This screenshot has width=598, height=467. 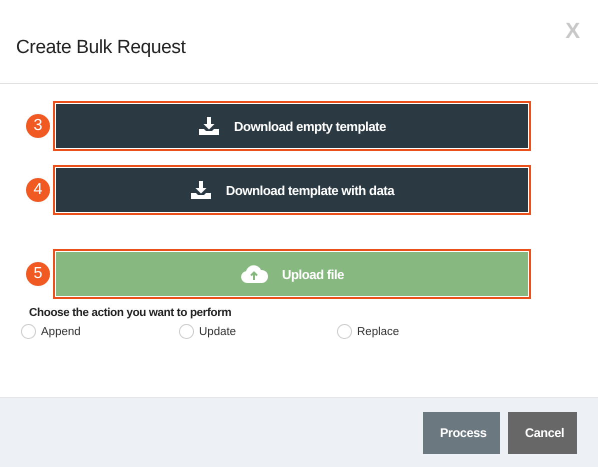 I want to click on radio-option: Replace, so click(x=416, y=331).